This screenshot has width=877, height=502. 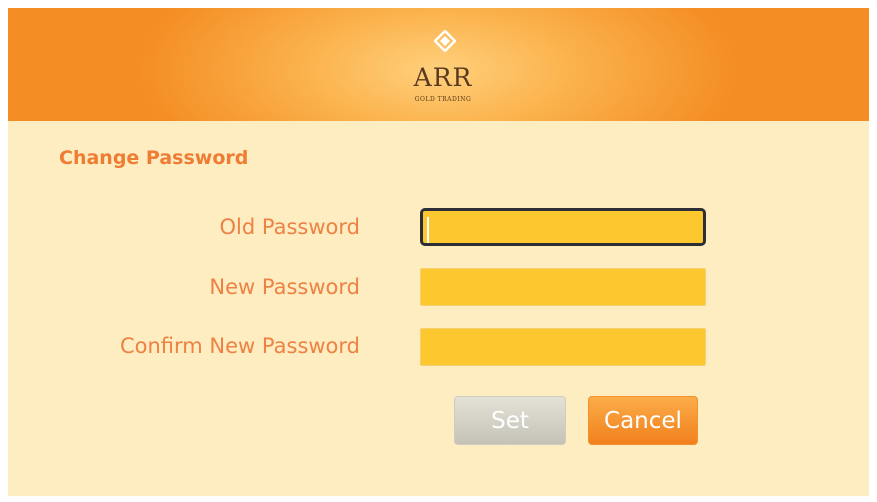 I want to click on new-password-label: New Password, so click(x=284, y=287).